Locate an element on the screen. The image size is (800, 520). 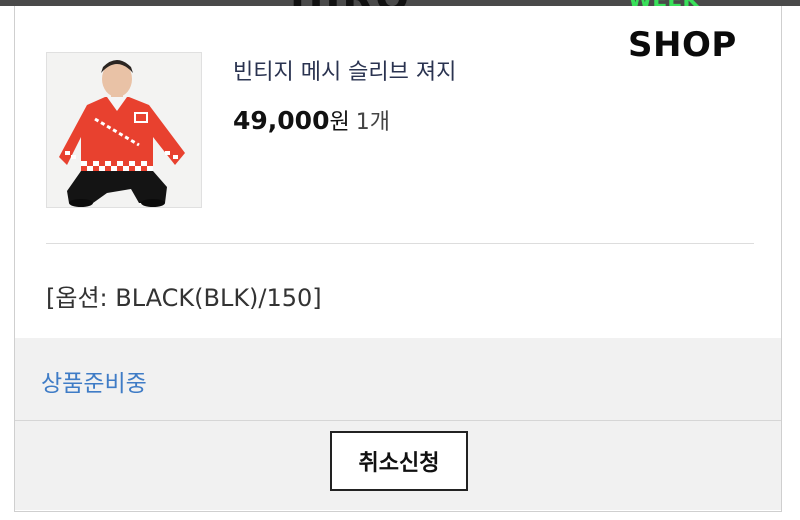
product-thumbnail is located at coordinates (124, 130).